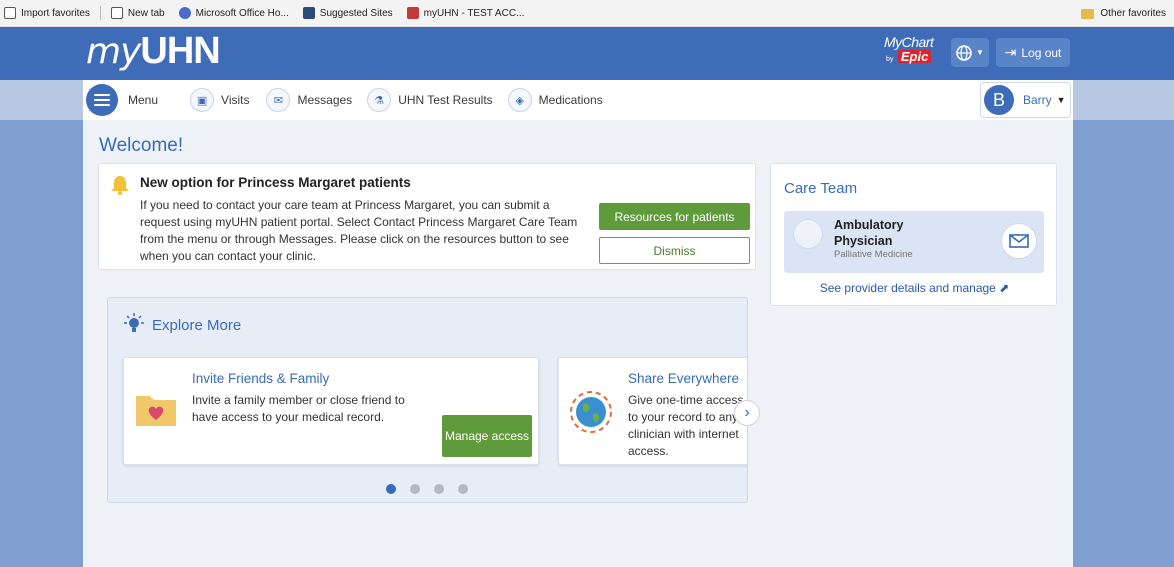  I want to click on language-button: ▼, so click(970, 52).